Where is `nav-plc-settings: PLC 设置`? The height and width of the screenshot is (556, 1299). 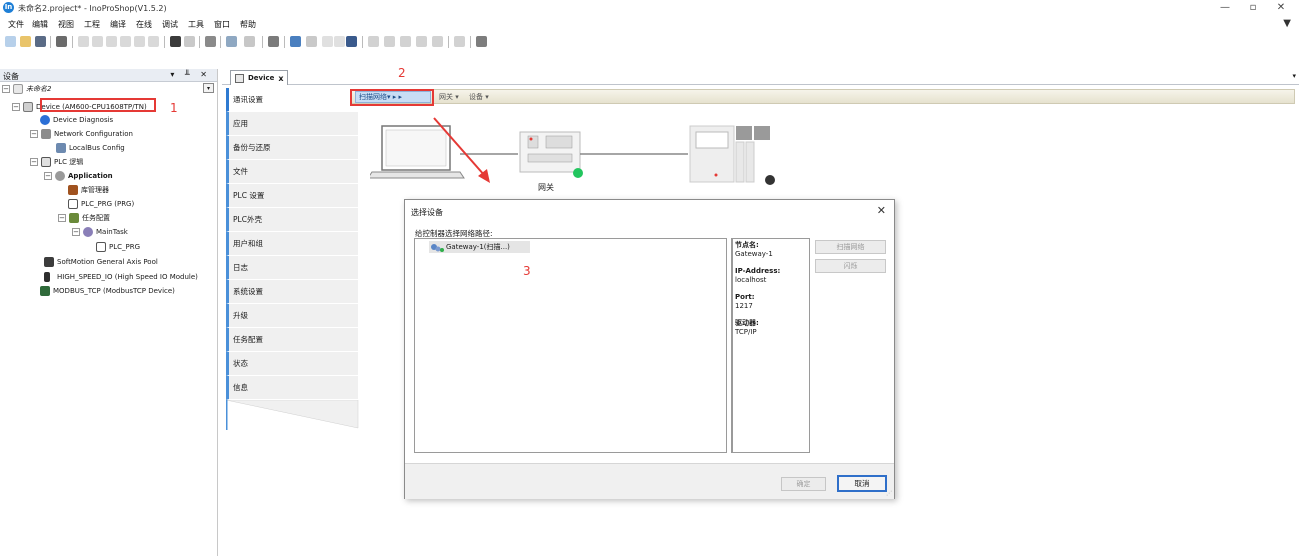 nav-plc-settings: PLC 设置 is located at coordinates (292, 196).